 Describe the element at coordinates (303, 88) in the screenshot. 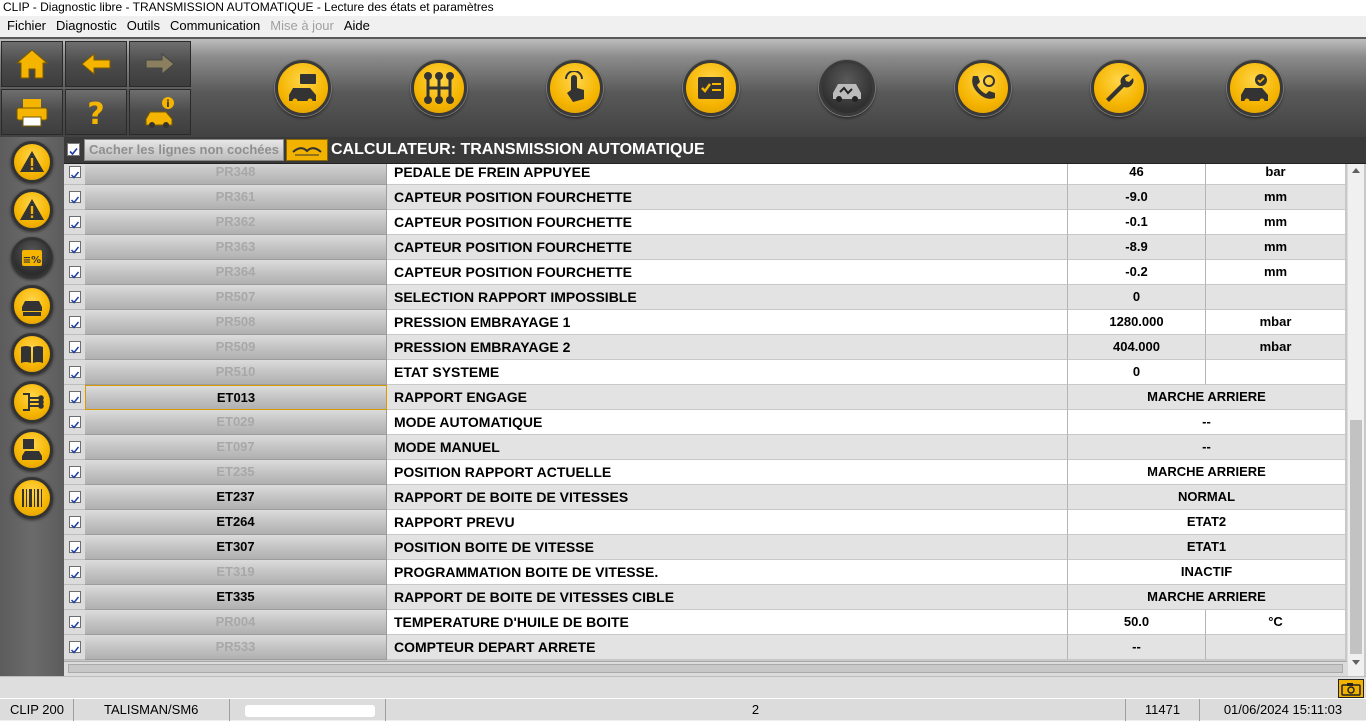

I see `vehicle-message-button` at that location.